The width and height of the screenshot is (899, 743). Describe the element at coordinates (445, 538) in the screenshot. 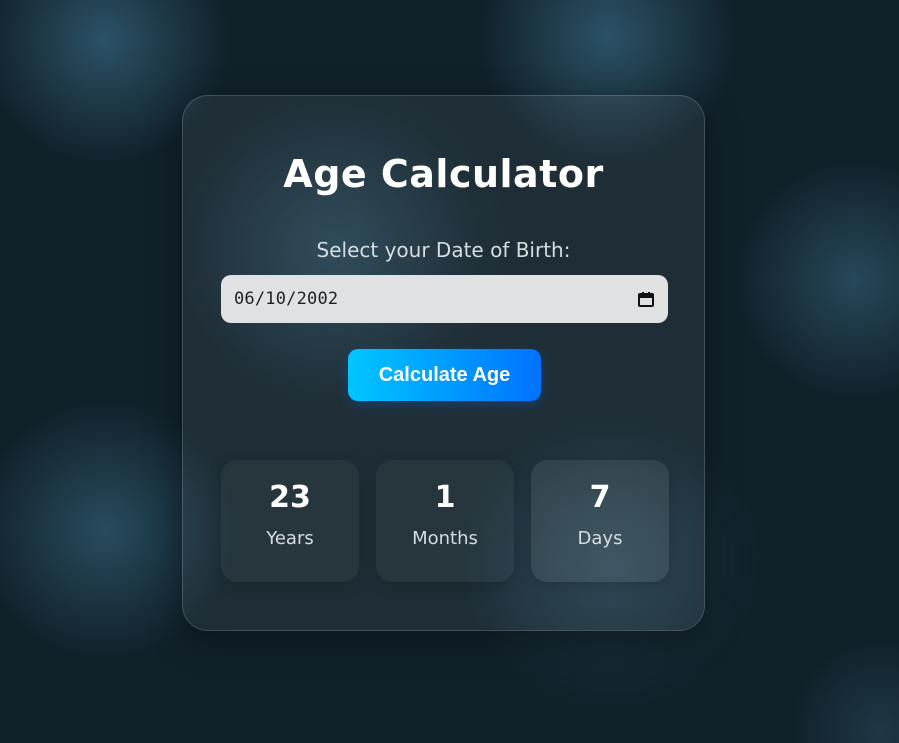

I see `months-label: Months` at that location.